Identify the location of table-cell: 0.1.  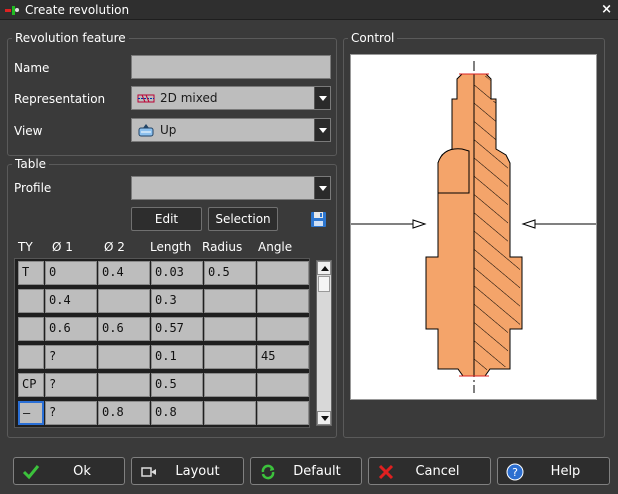
(177, 357).